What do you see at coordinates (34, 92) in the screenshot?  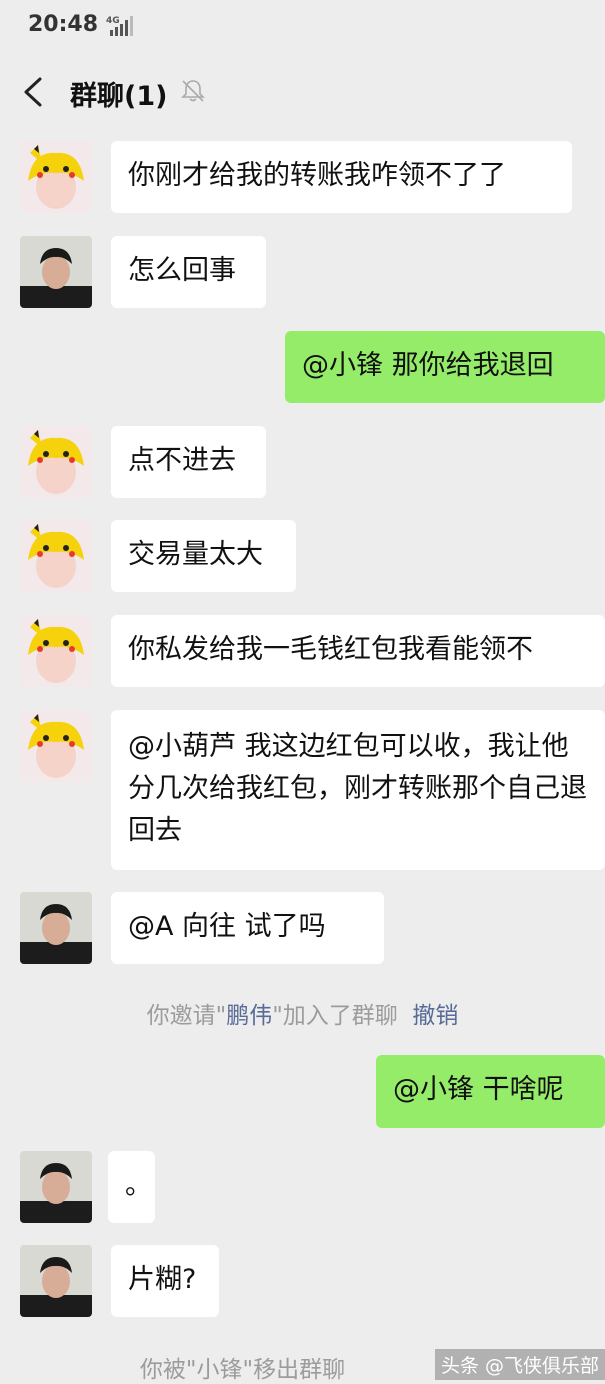 I see `chevron-left-icon` at bounding box center [34, 92].